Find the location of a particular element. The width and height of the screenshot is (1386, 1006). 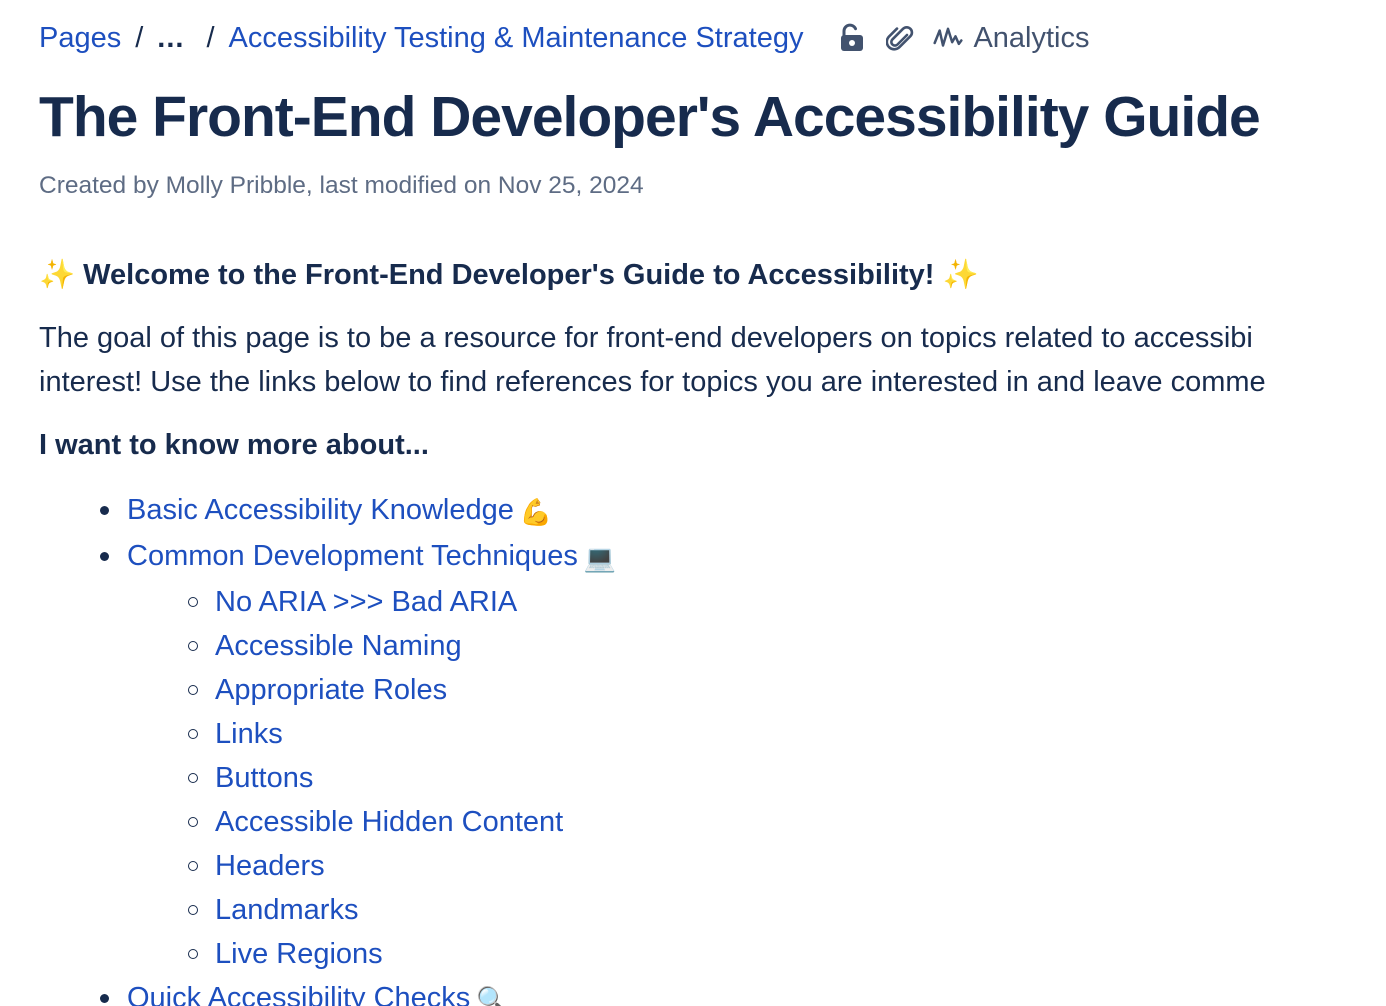

technique-link-headers: Headers is located at coordinates (270, 866).